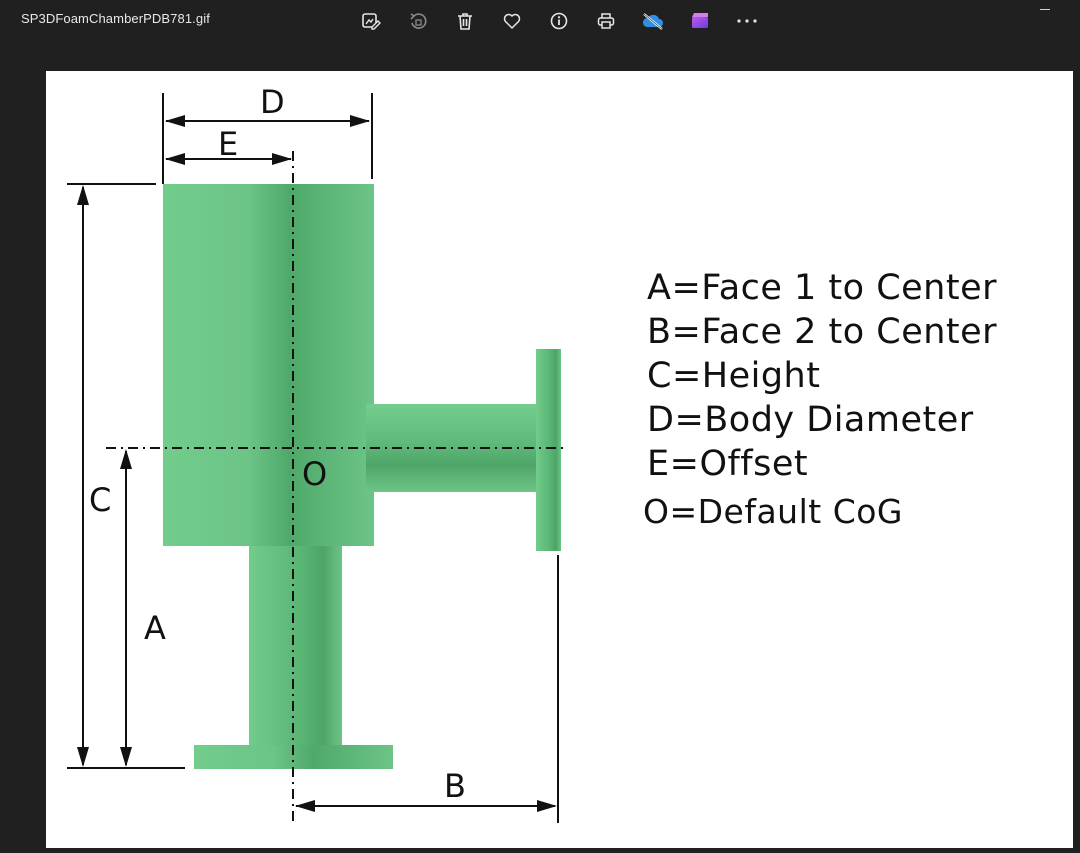 This screenshot has height=853, width=1080. Describe the element at coordinates (83, 757) in the screenshot. I see `c-arrow-bottom` at that location.